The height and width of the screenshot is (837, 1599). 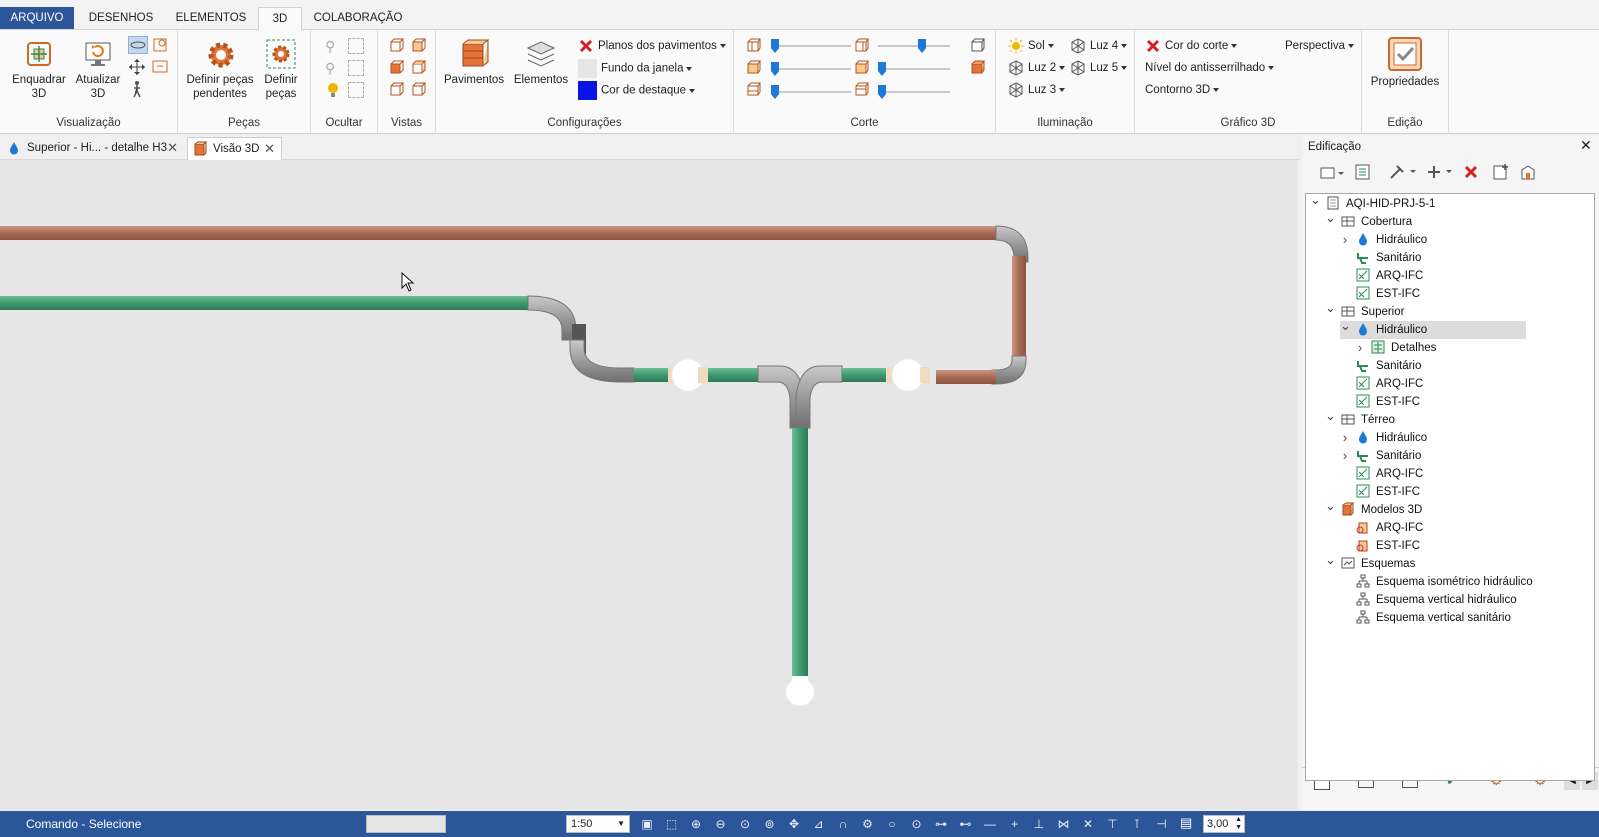 What do you see at coordinates (1182, 90) in the screenshot?
I see `contorno-3d-dropdown: Contorno 3D` at bounding box center [1182, 90].